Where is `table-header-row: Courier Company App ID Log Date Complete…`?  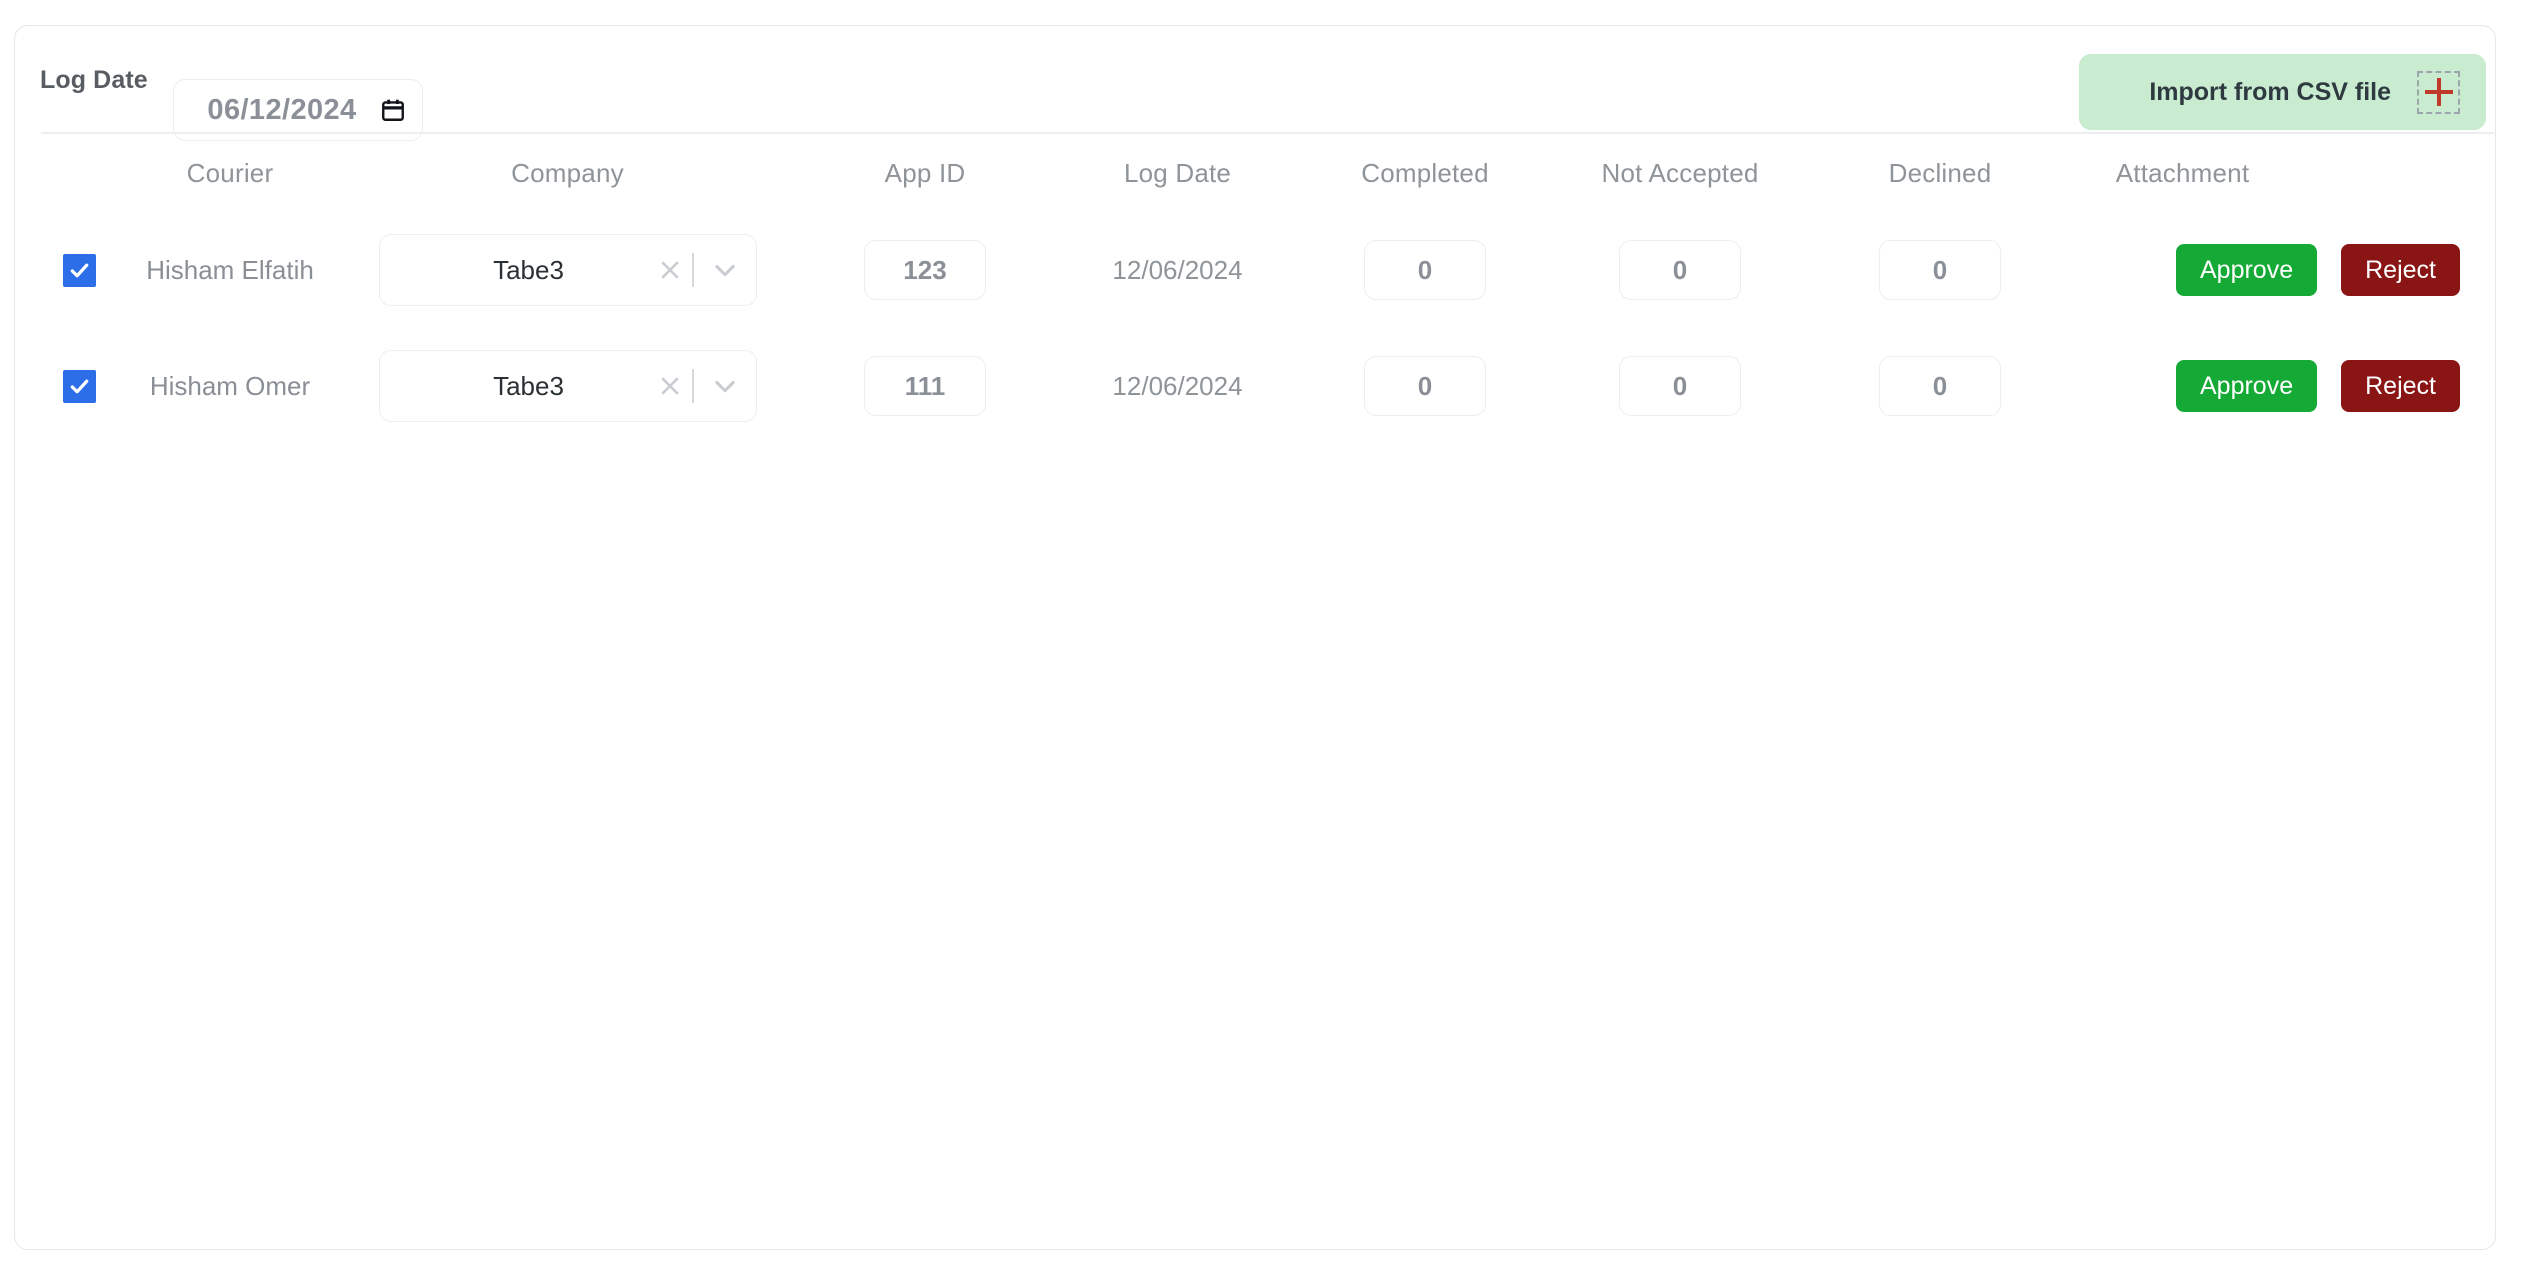 table-header-row: Courier Company App ID Log Date Complete… is located at coordinates (1255, 173).